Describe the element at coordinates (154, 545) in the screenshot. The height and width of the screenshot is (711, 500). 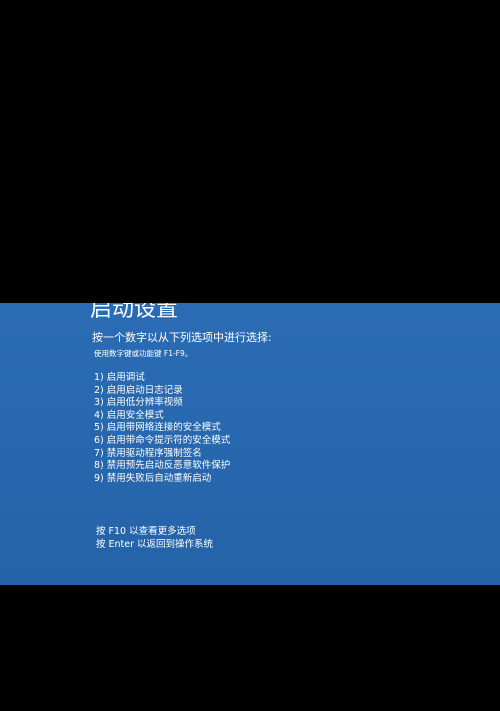
I see `return-to-os-hint: 按 Enter 以返回到操作系统` at that location.